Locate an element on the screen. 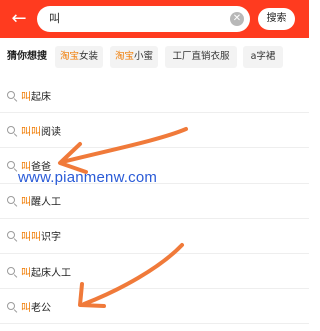 This screenshot has width=320, height=331. search-button: 搜索 is located at coordinates (276, 19).